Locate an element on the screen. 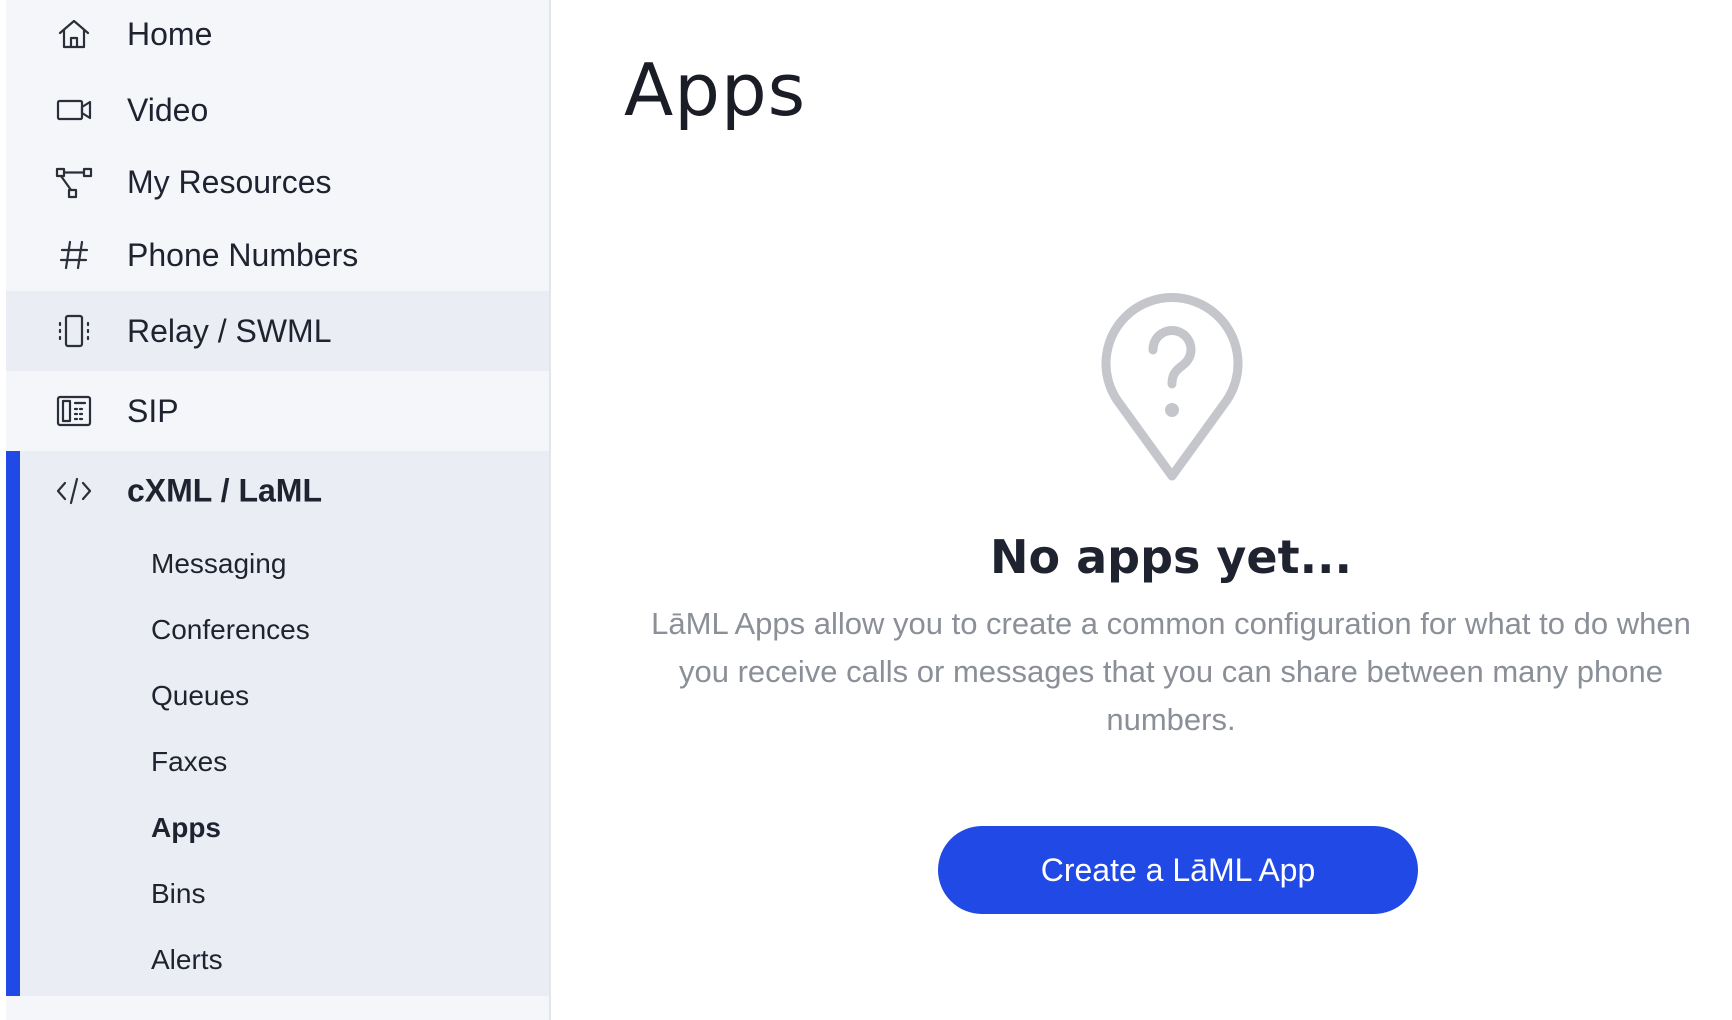 The width and height of the screenshot is (1732, 1020). sidebar-item-label: Phone Numbers is located at coordinates (243, 254).